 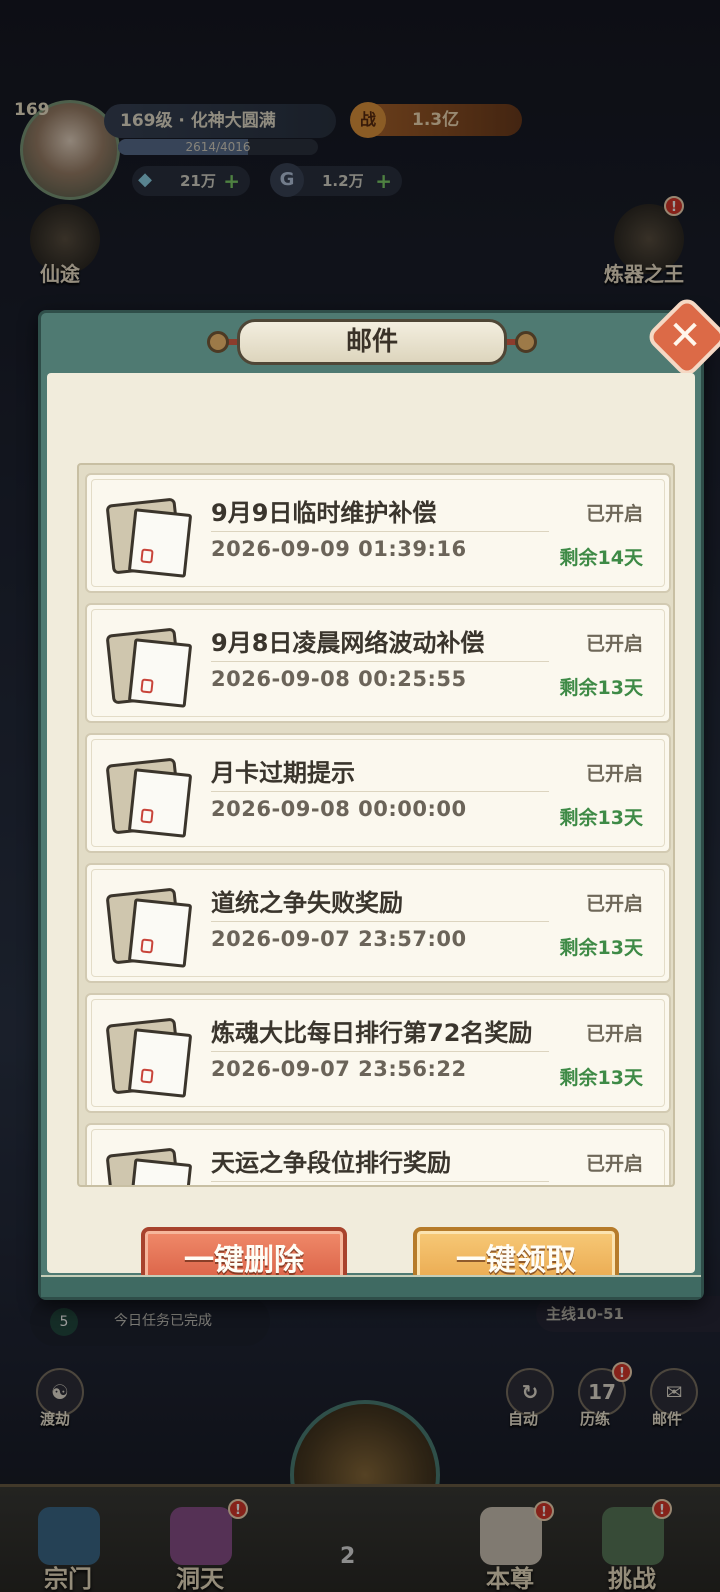 I want to click on dujie-label: 渡劫, so click(x=55, y=1419).